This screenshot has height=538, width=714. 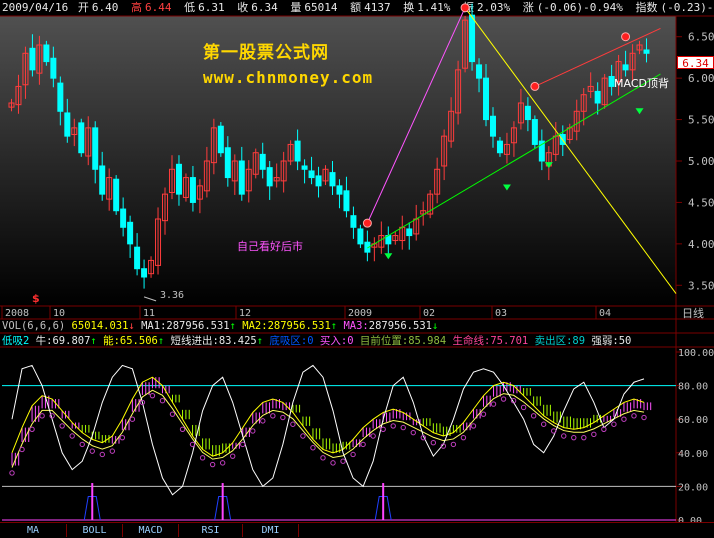 I want to click on weak-label: 强弱:, so click(x=605, y=341).